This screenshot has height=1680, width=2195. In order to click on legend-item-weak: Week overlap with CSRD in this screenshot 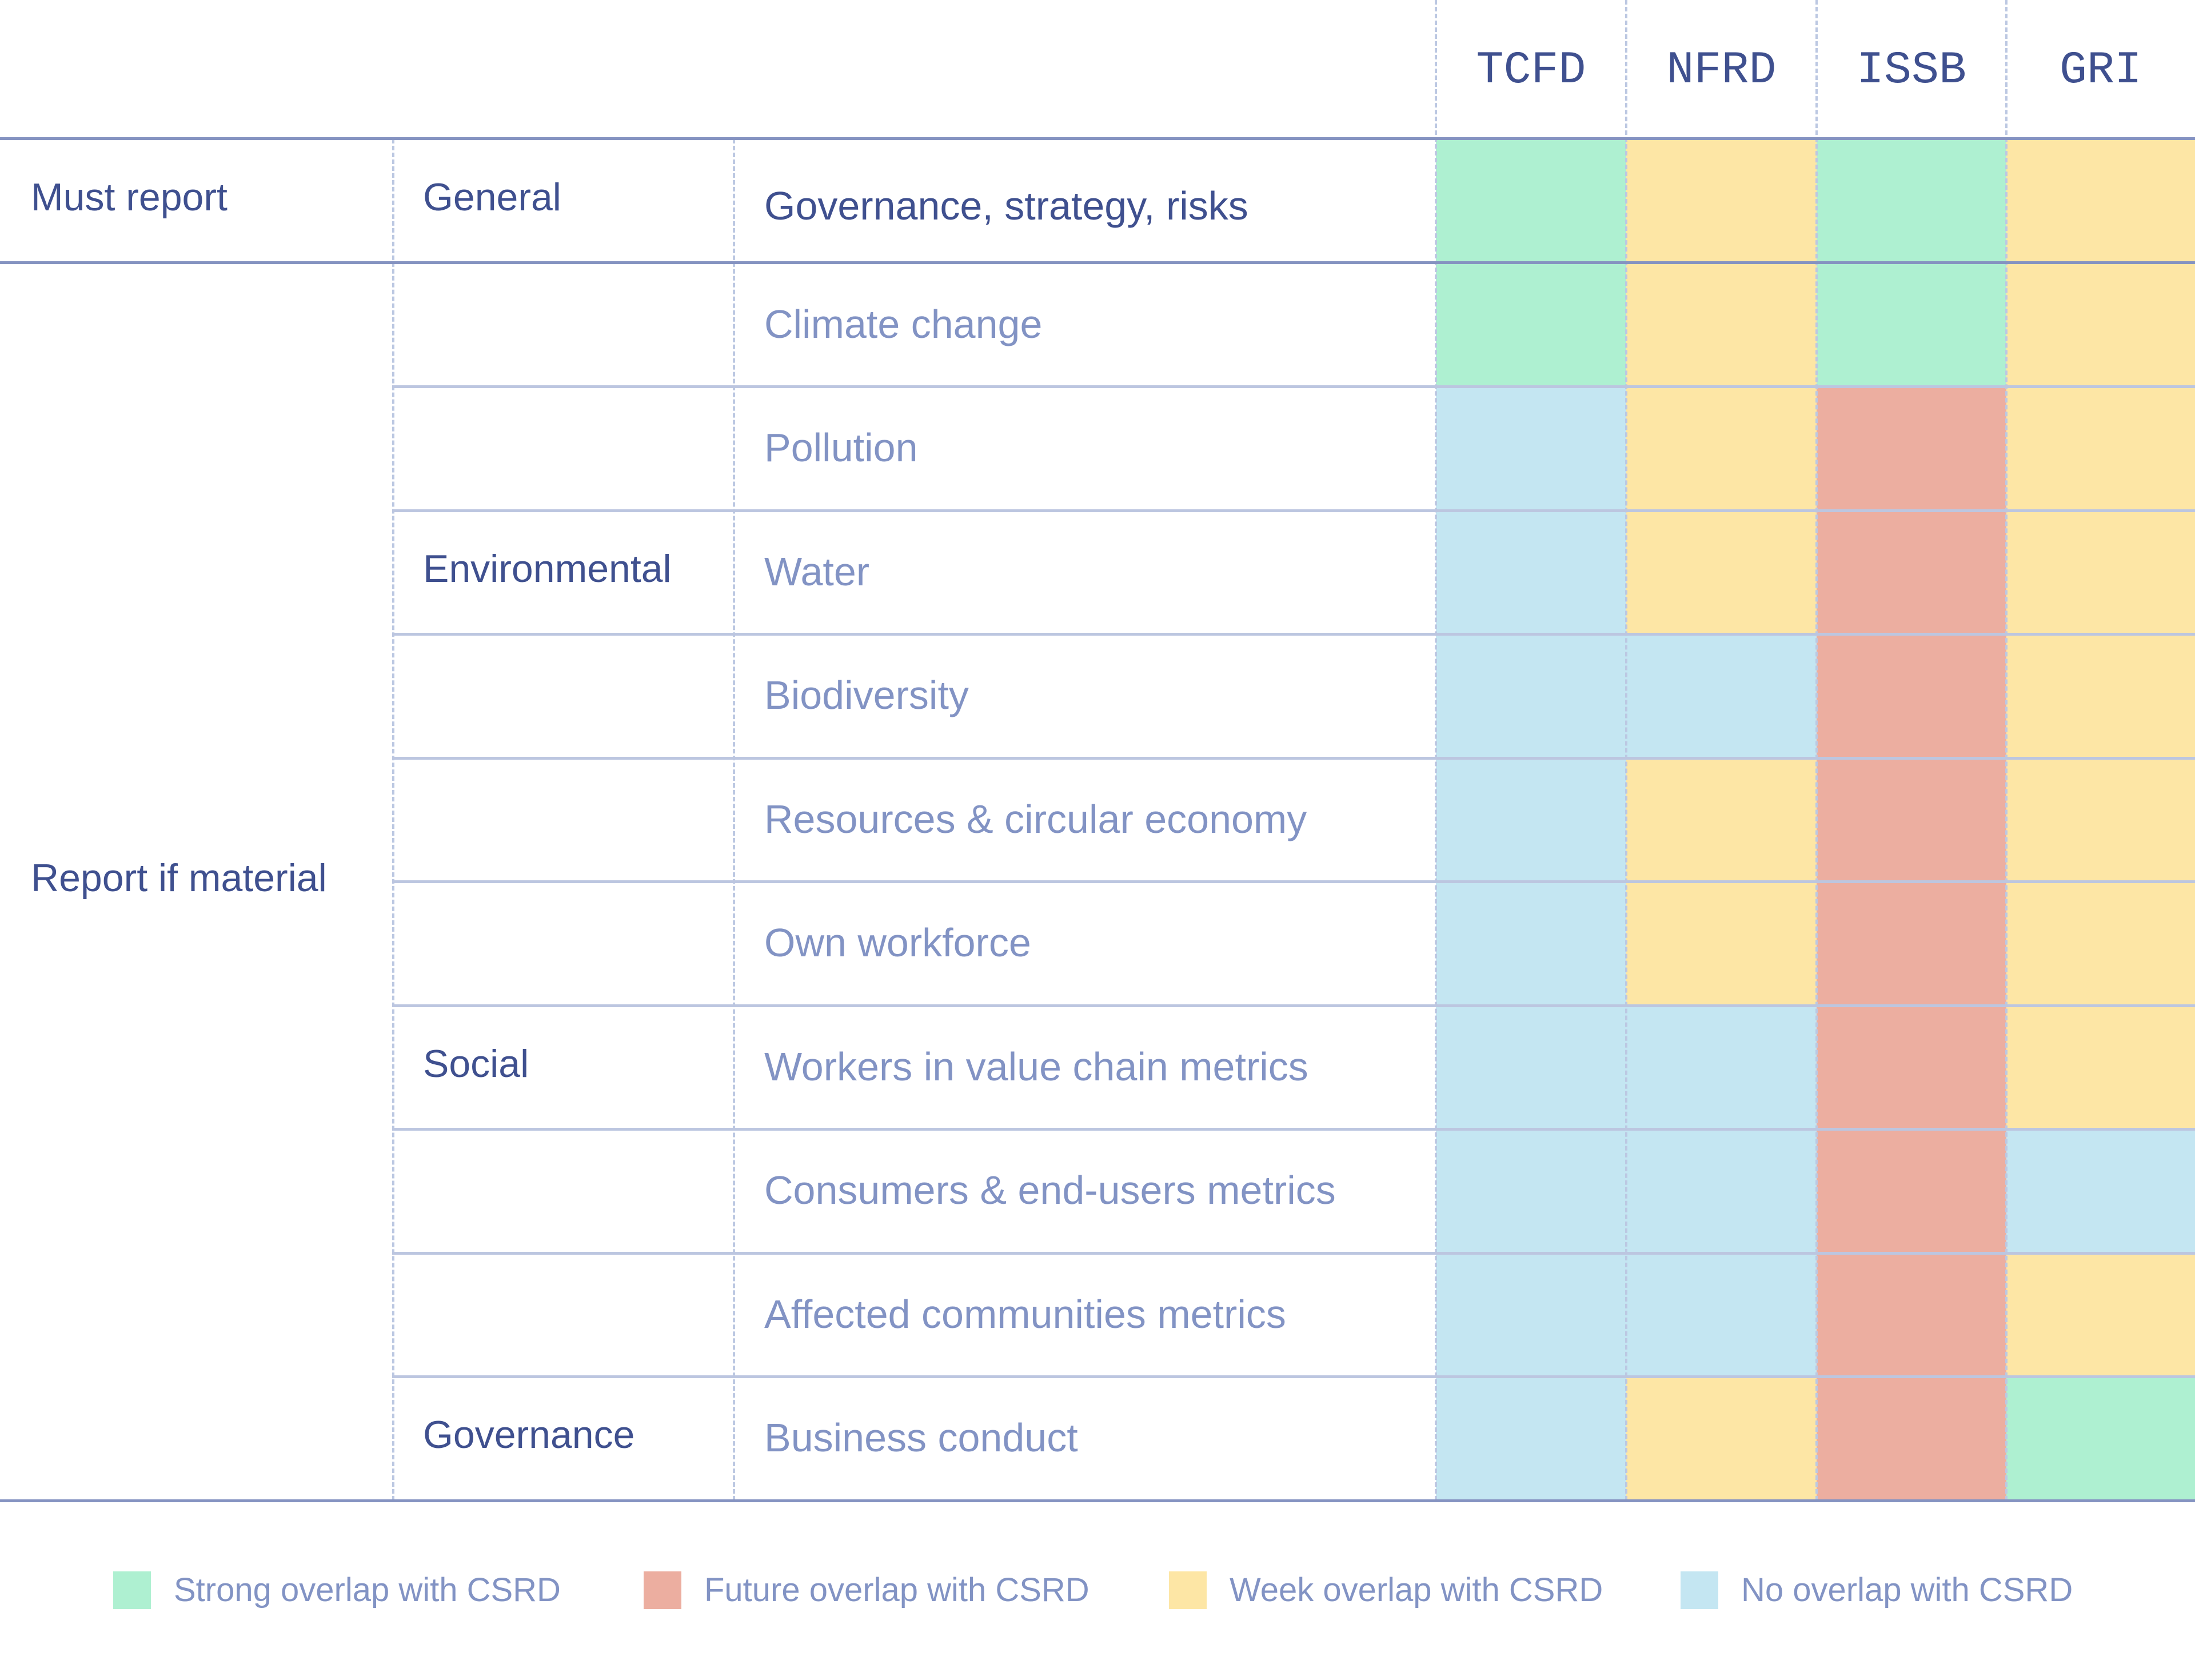, I will do `click(1386, 1590)`.